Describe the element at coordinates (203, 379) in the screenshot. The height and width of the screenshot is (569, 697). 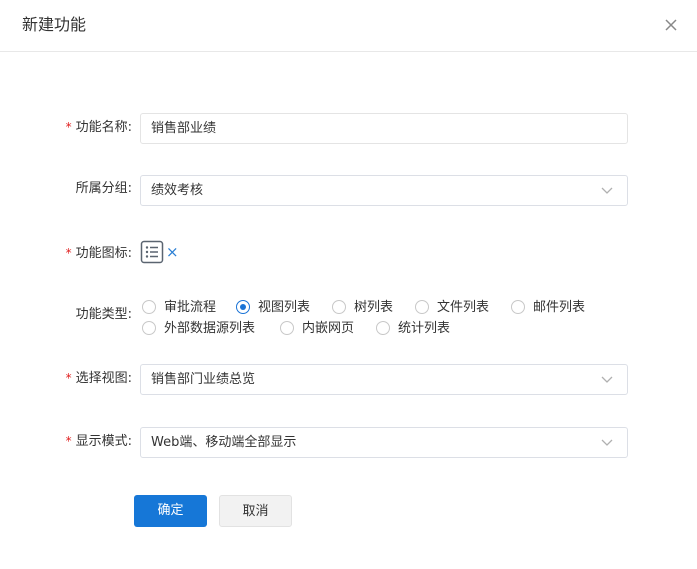
I see `view-select-value: 销售部门业绩总览` at that location.